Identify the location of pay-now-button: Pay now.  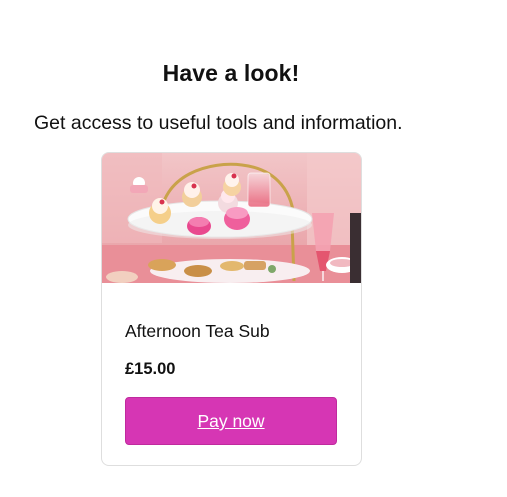
(231, 421).